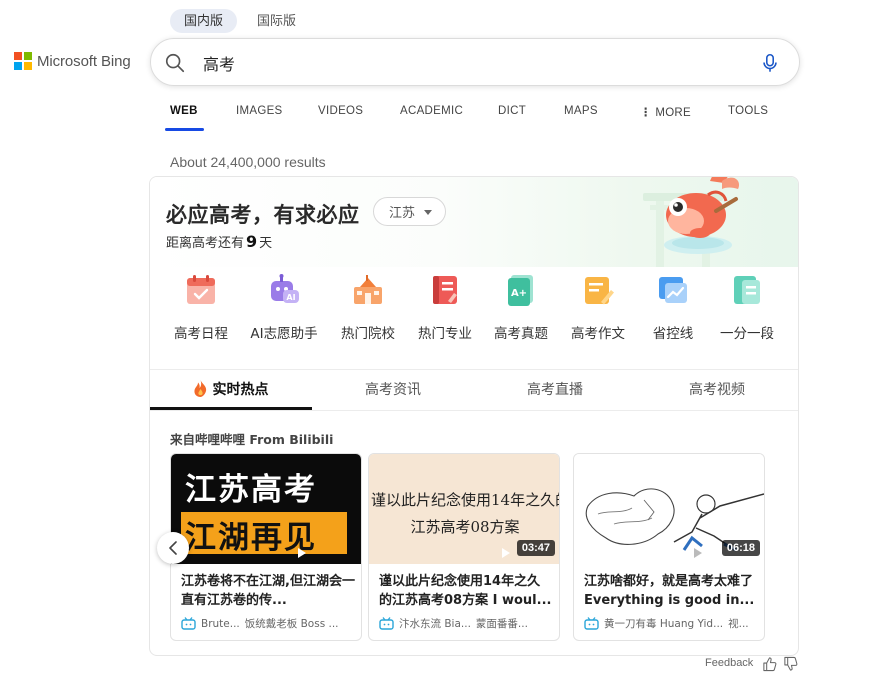 This screenshot has width=871, height=682. What do you see at coordinates (175, 63) in the screenshot?
I see `search-icon` at bounding box center [175, 63].